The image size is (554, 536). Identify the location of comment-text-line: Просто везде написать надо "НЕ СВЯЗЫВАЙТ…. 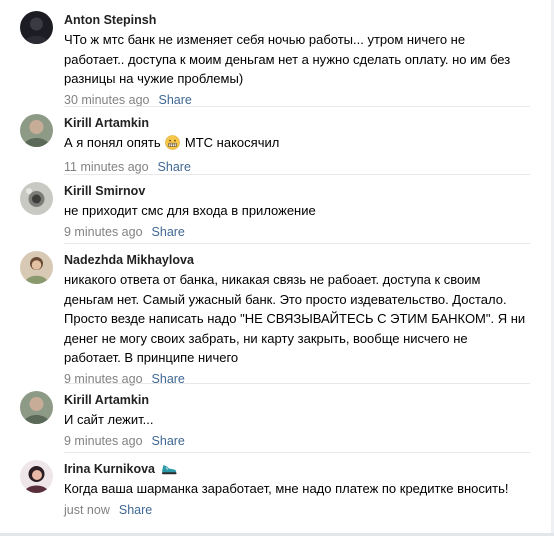
(295, 318).